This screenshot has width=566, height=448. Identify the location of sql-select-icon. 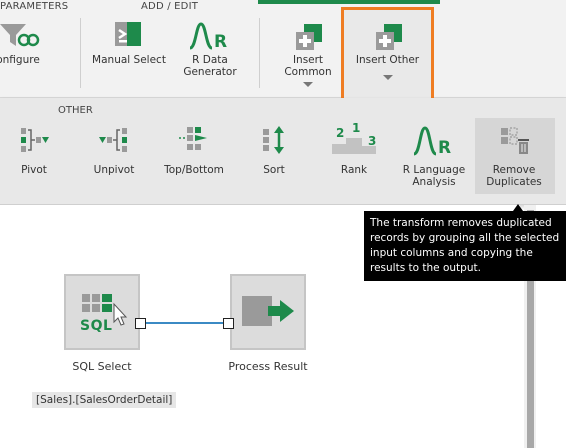
(105, 310).